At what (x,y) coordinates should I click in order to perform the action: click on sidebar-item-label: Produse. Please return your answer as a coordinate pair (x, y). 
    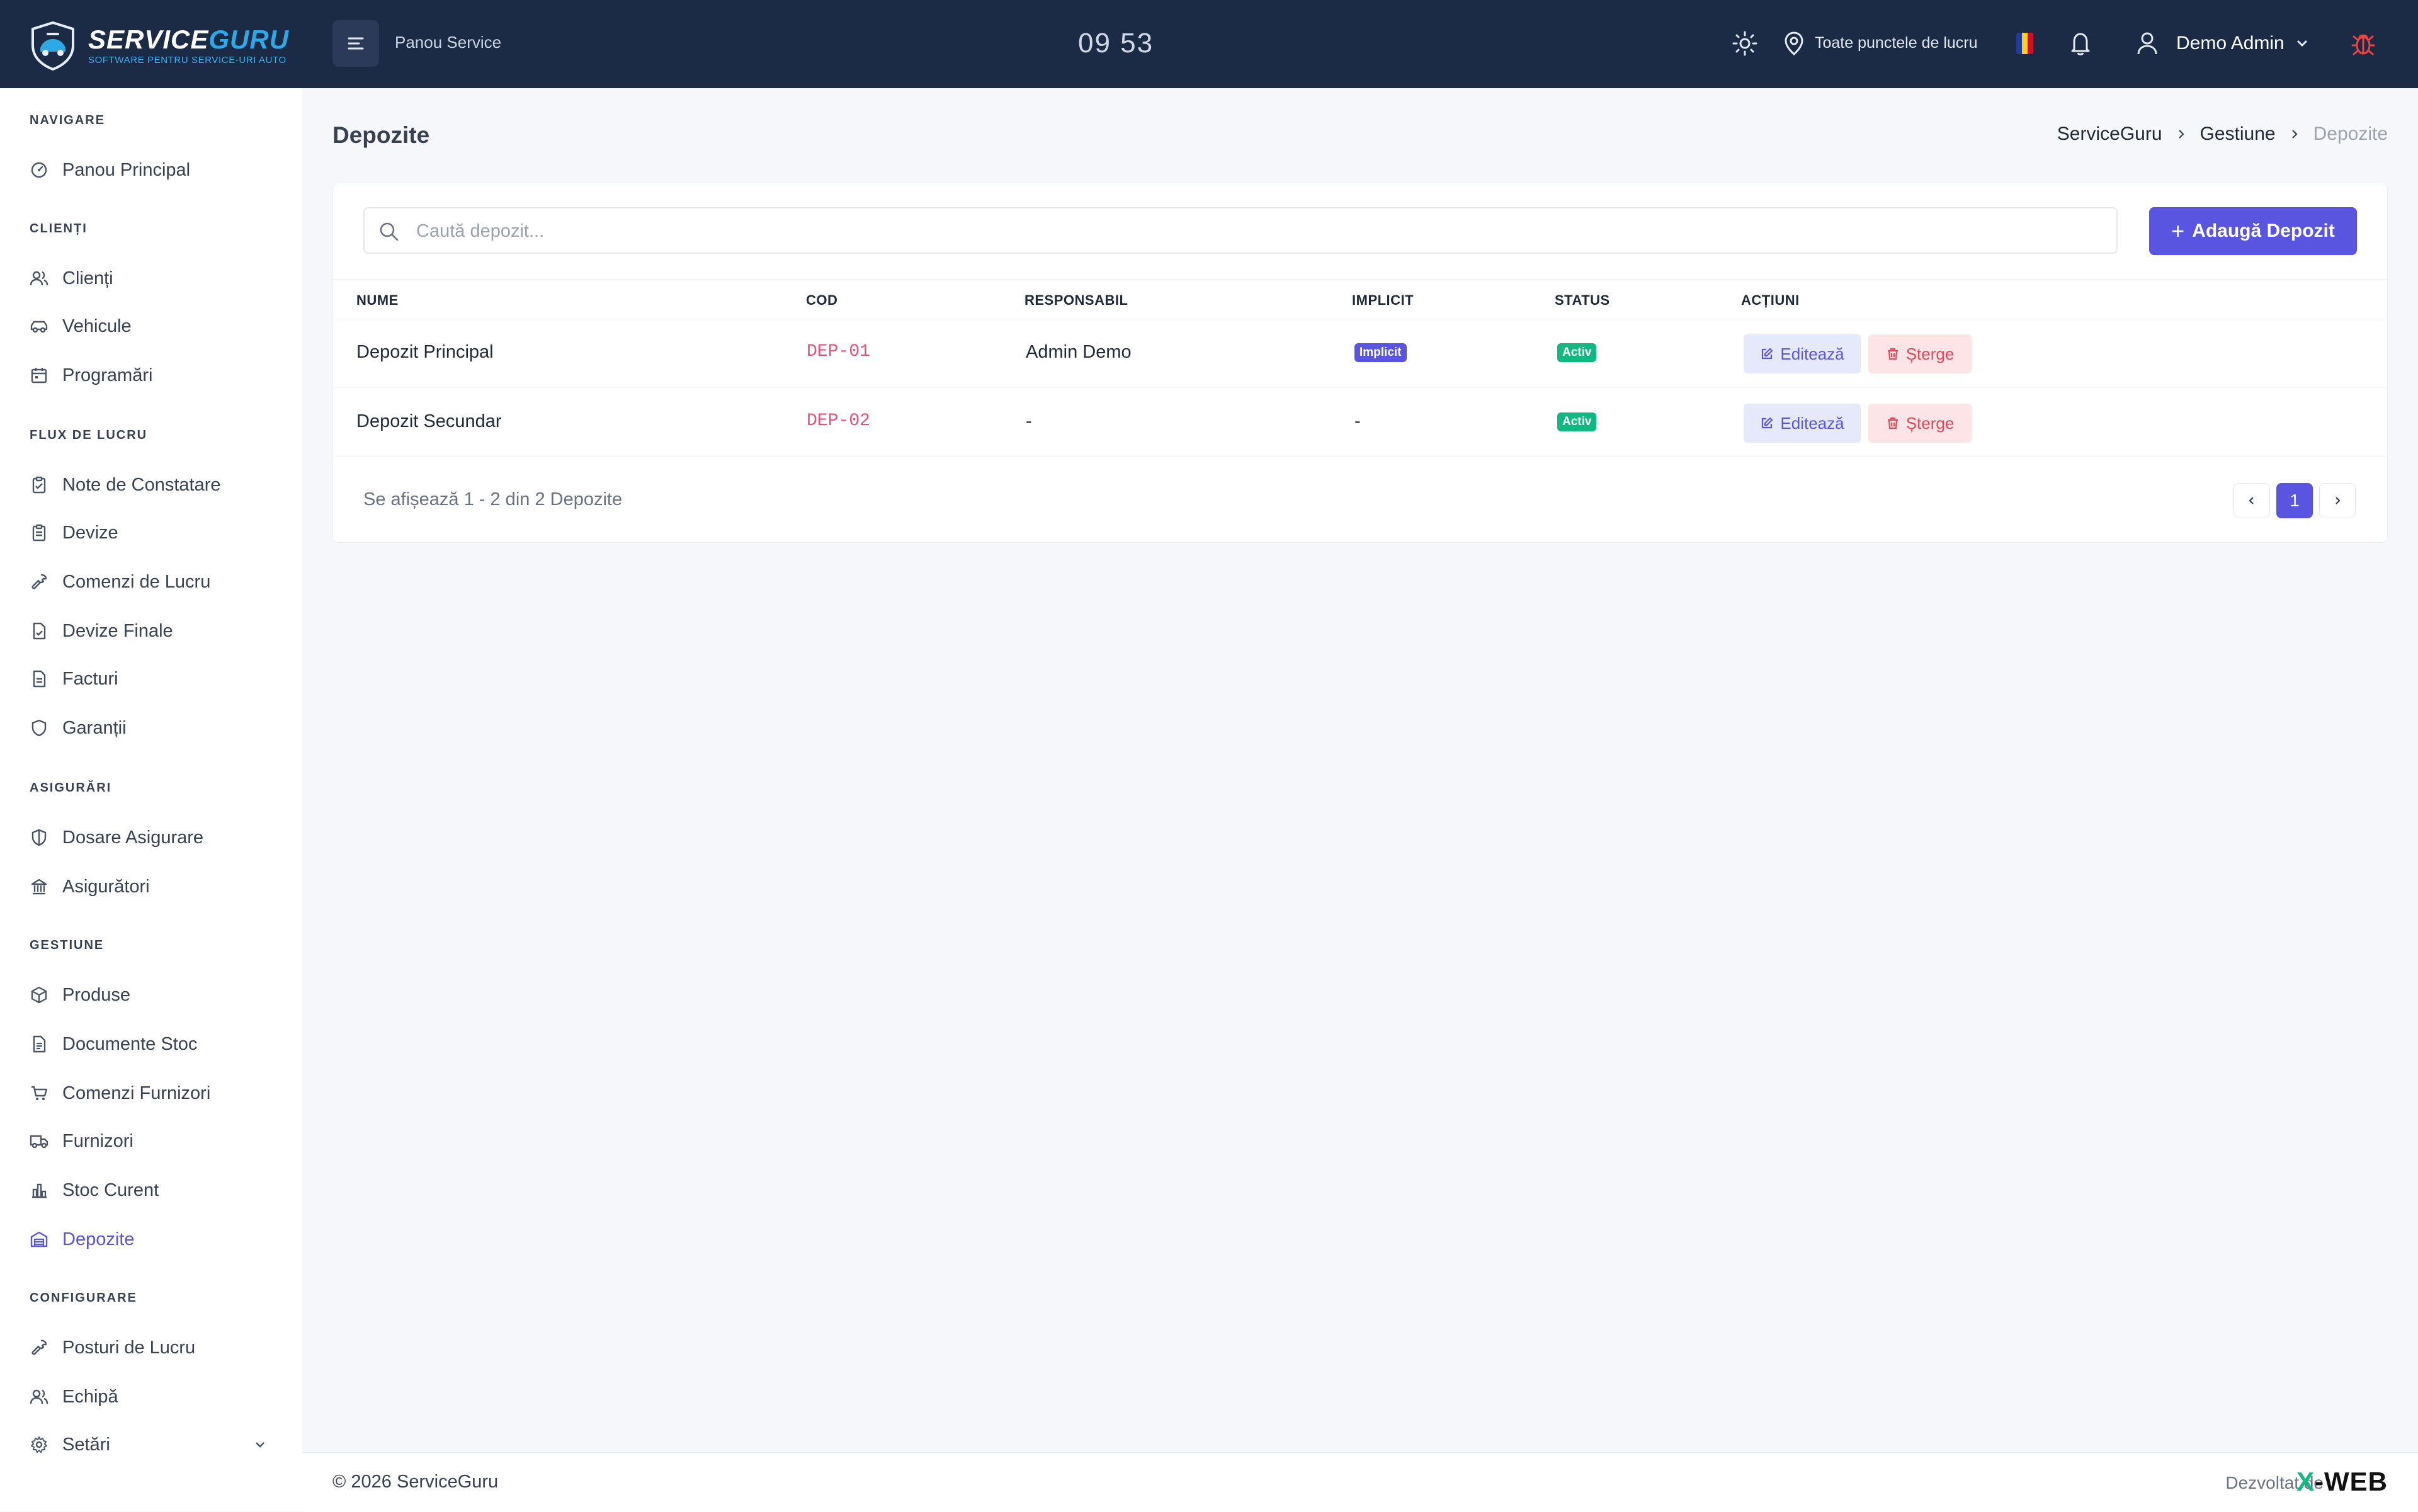
    Looking at the image, I should click on (96, 995).